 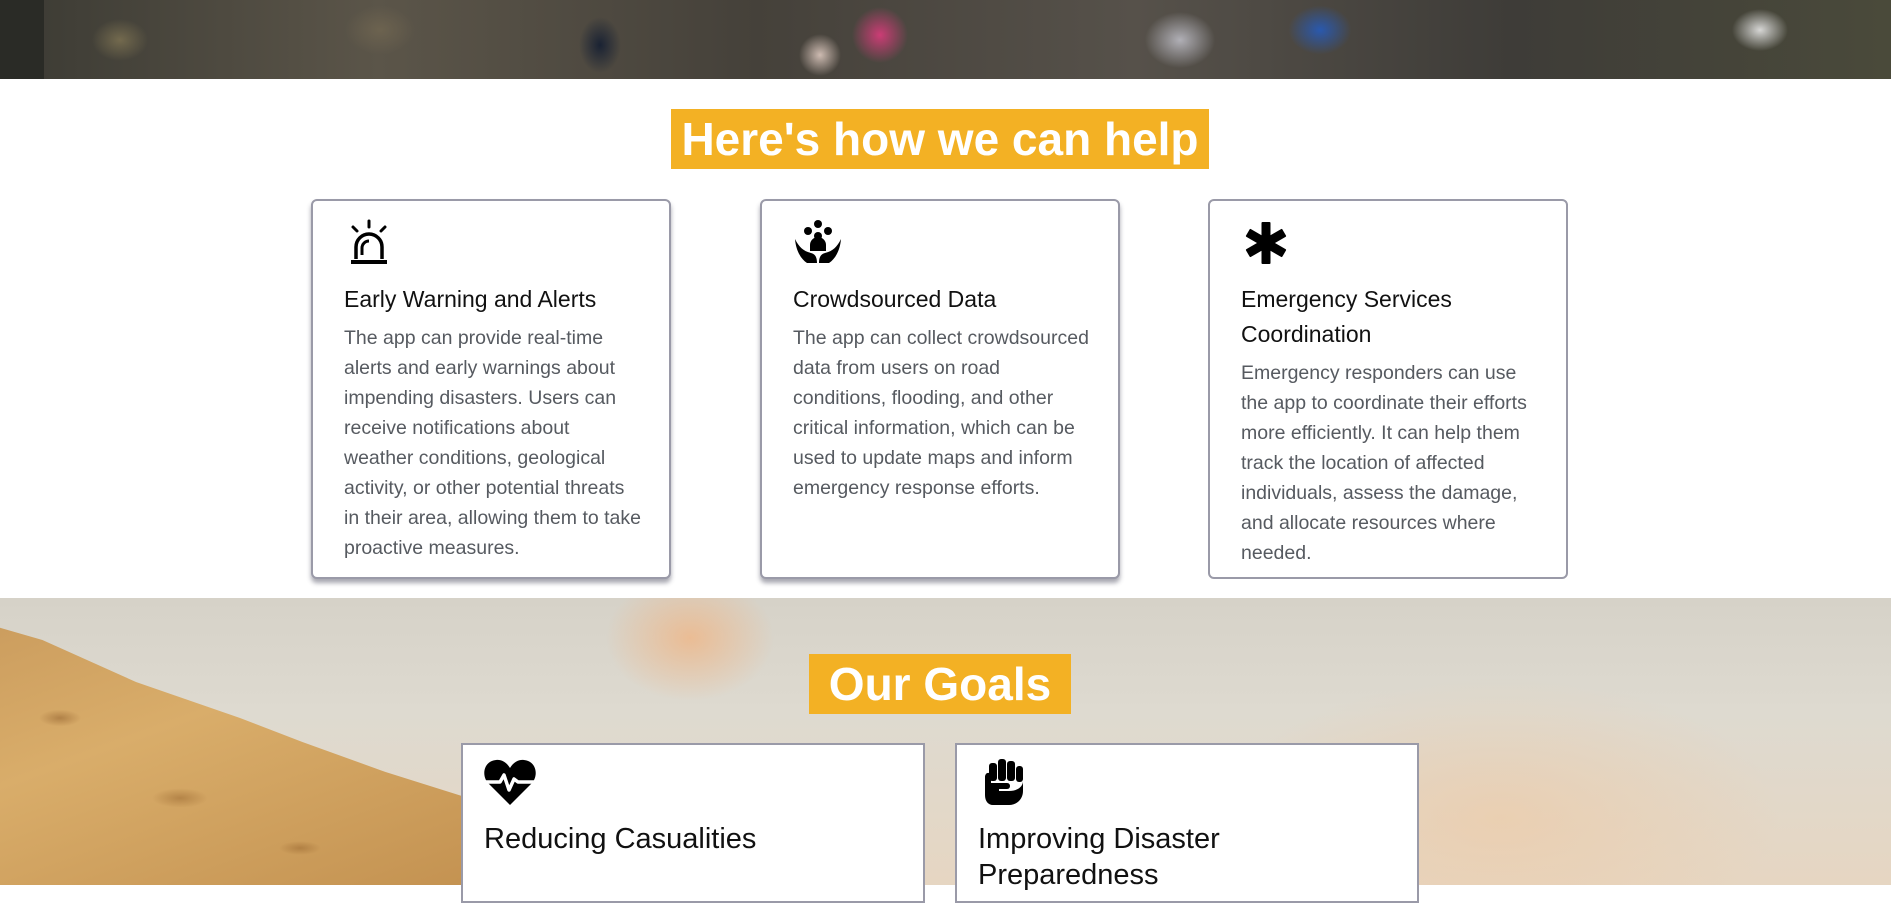 I want to click on hero-image-strip, so click(x=945, y=39).